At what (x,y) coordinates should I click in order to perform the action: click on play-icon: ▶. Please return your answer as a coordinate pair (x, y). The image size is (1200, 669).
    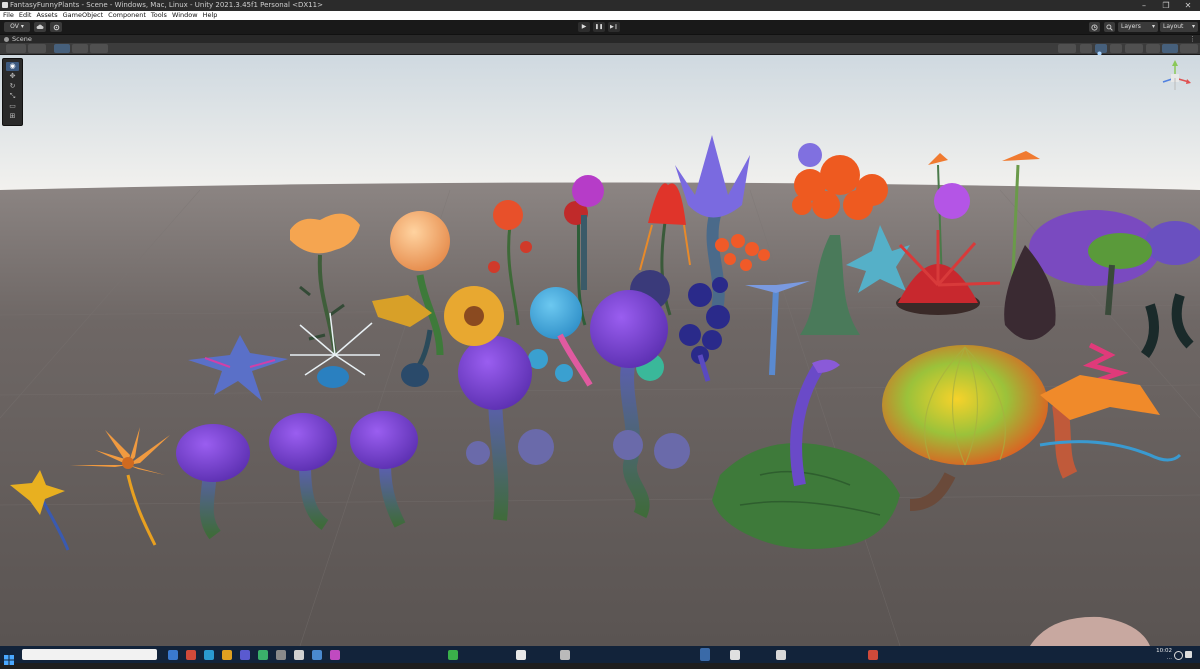
    Looking at the image, I should click on (584, 26).